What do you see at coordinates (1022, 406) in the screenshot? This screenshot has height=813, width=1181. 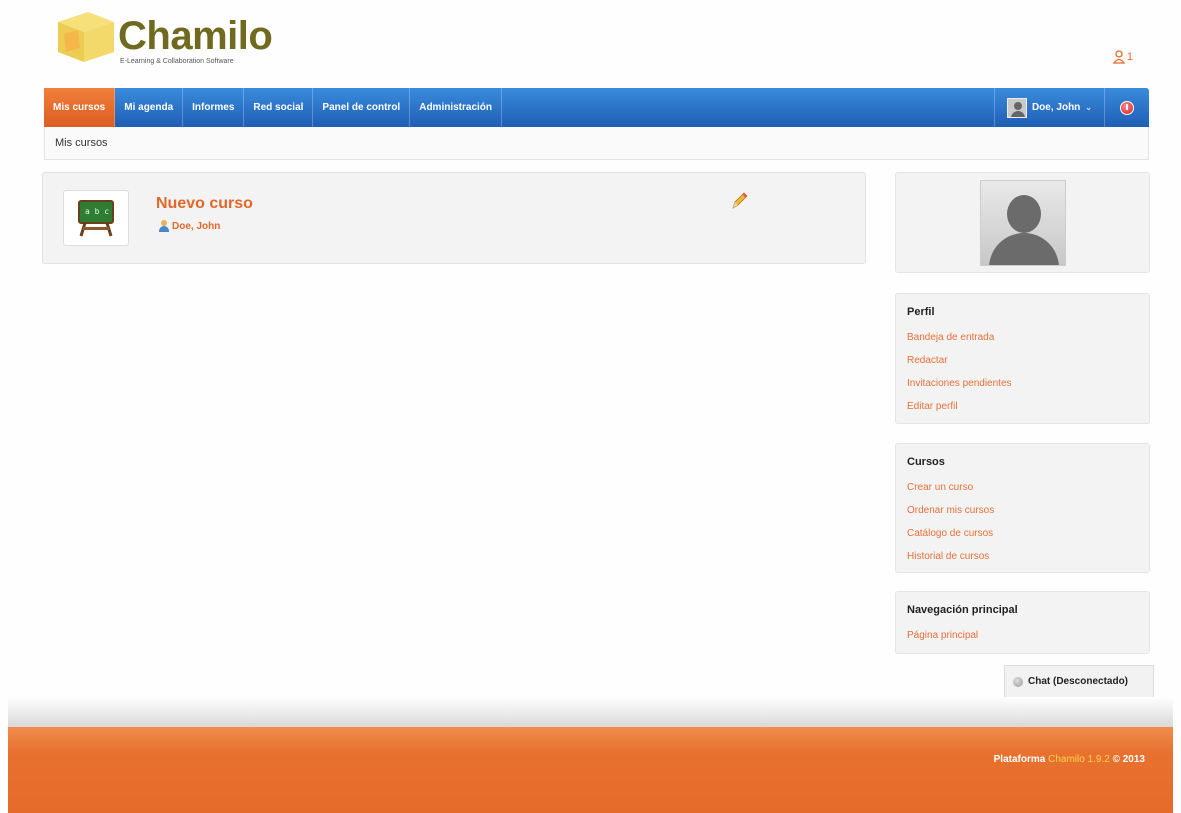 I see `link-editar-perfil: Editar perfil` at bounding box center [1022, 406].